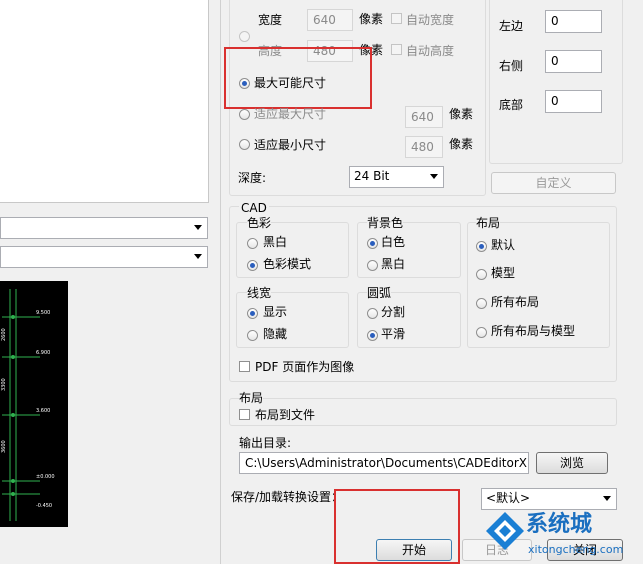 Image resolution: width=643 pixels, height=564 pixels. I want to click on dim-label: 3300, so click(4, 384).